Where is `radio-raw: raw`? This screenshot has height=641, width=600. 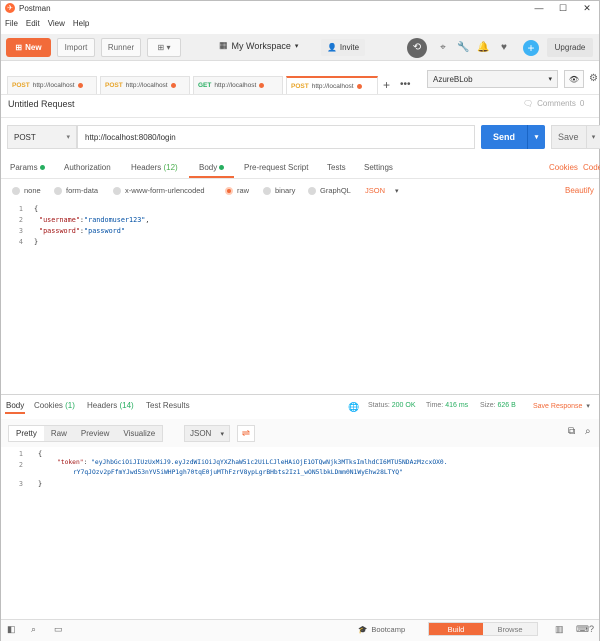
radio-raw: raw is located at coordinates (237, 190).